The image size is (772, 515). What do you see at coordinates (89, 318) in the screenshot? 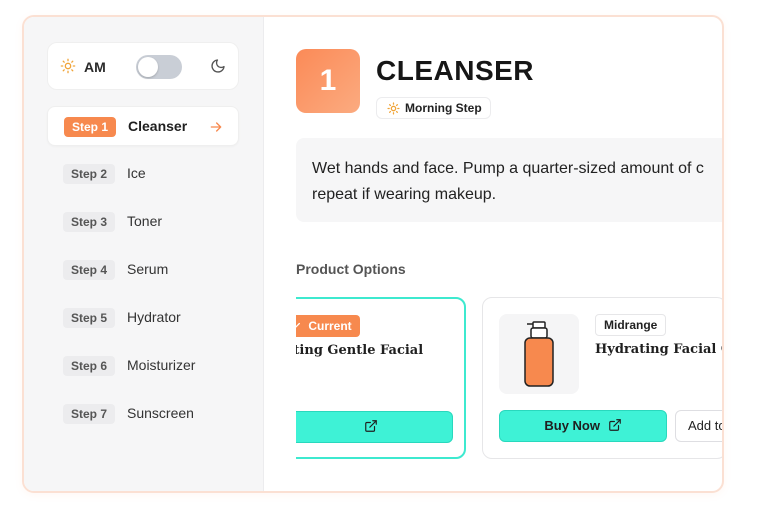
I see `step-badge: Step 5` at bounding box center [89, 318].